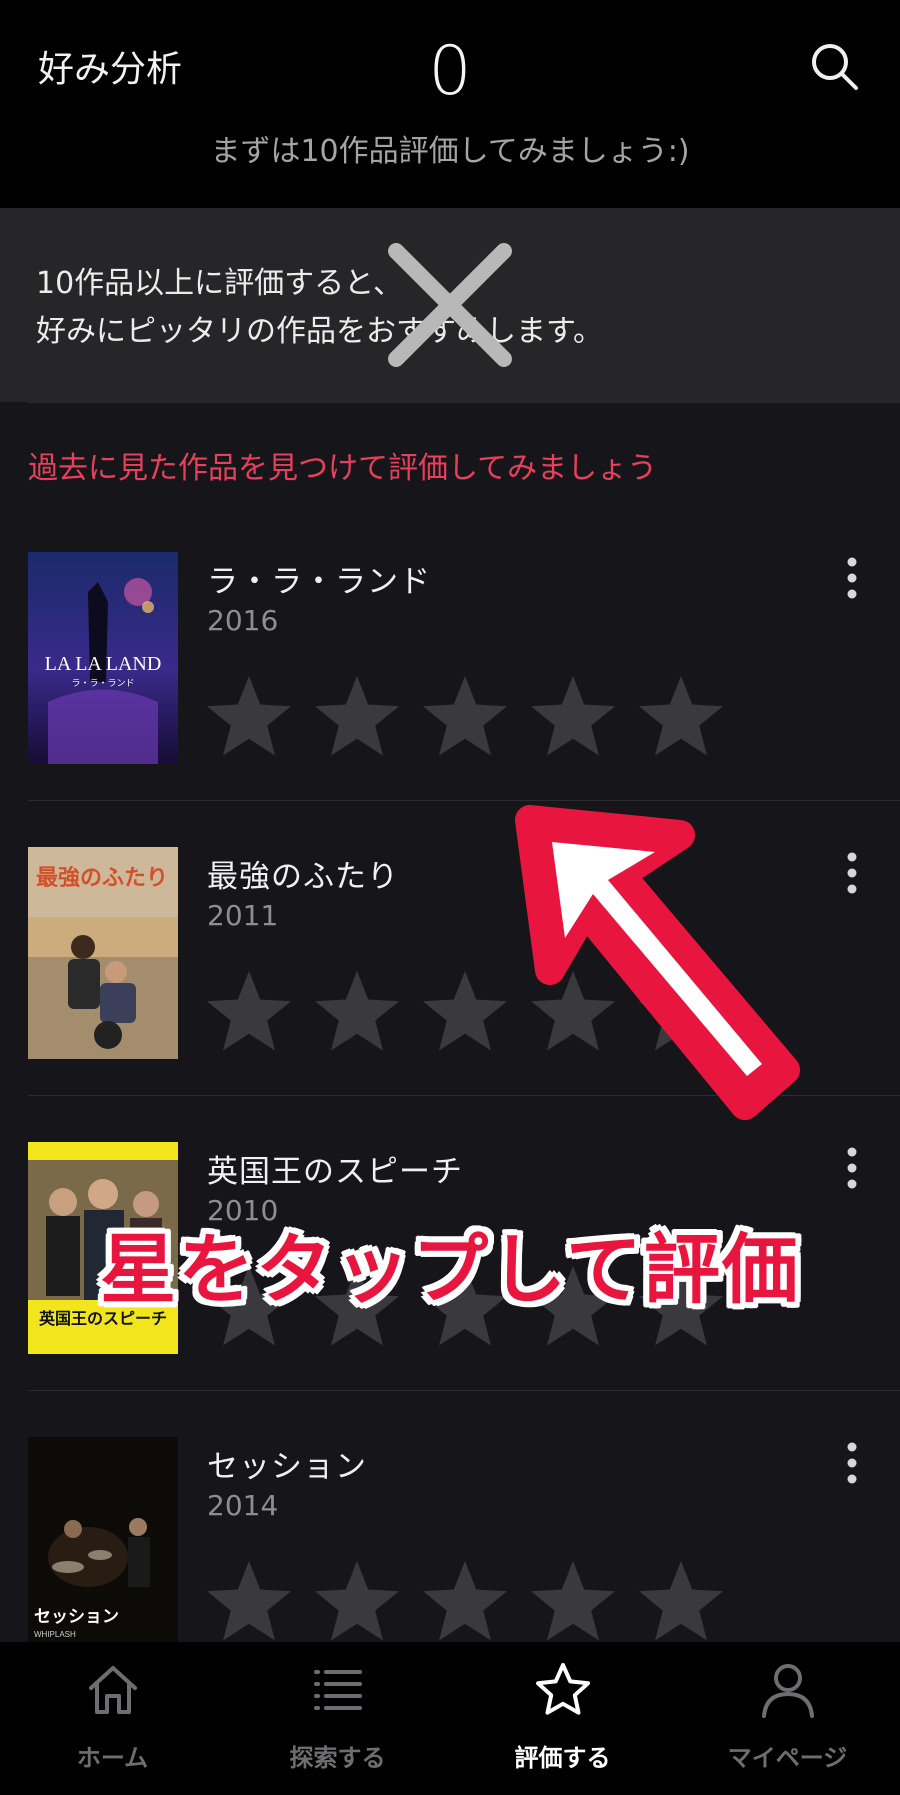  I want to click on movie-poster: セッション WHIPLASH, so click(103, 1543).